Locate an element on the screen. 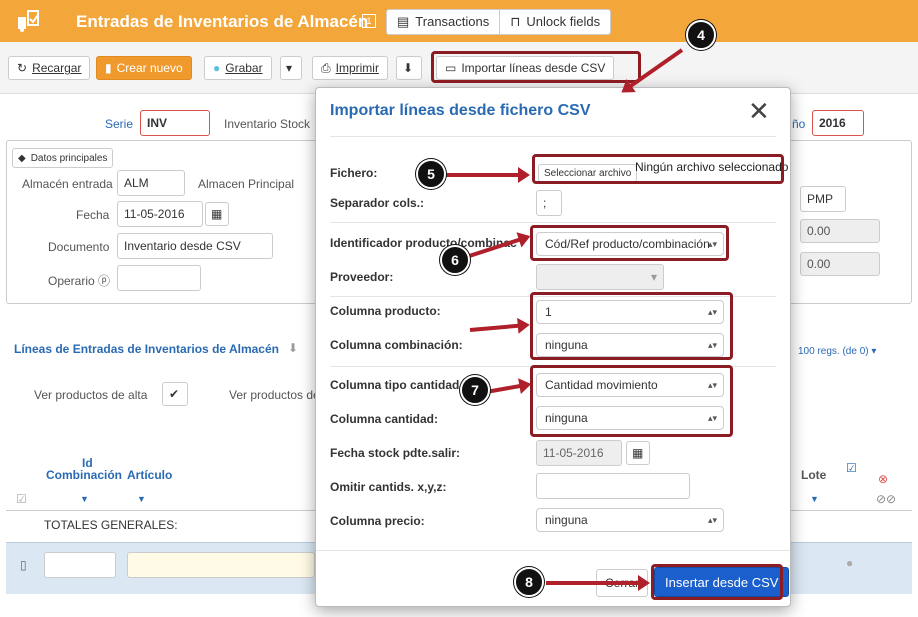 Image resolution: width=918 pixels, height=617 pixels. print-icon: ⎙ is located at coordinates (326, 67).